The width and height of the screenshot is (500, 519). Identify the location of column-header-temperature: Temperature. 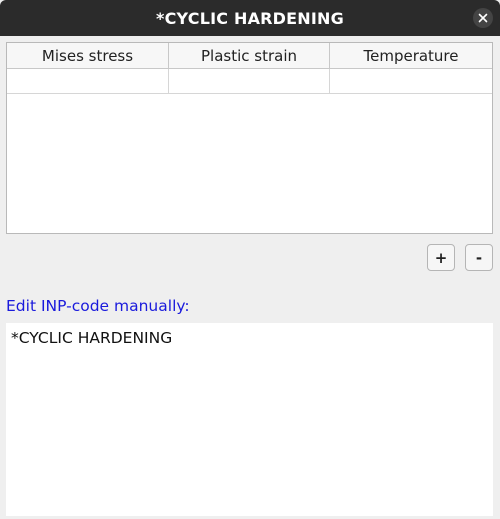
(411, 55).